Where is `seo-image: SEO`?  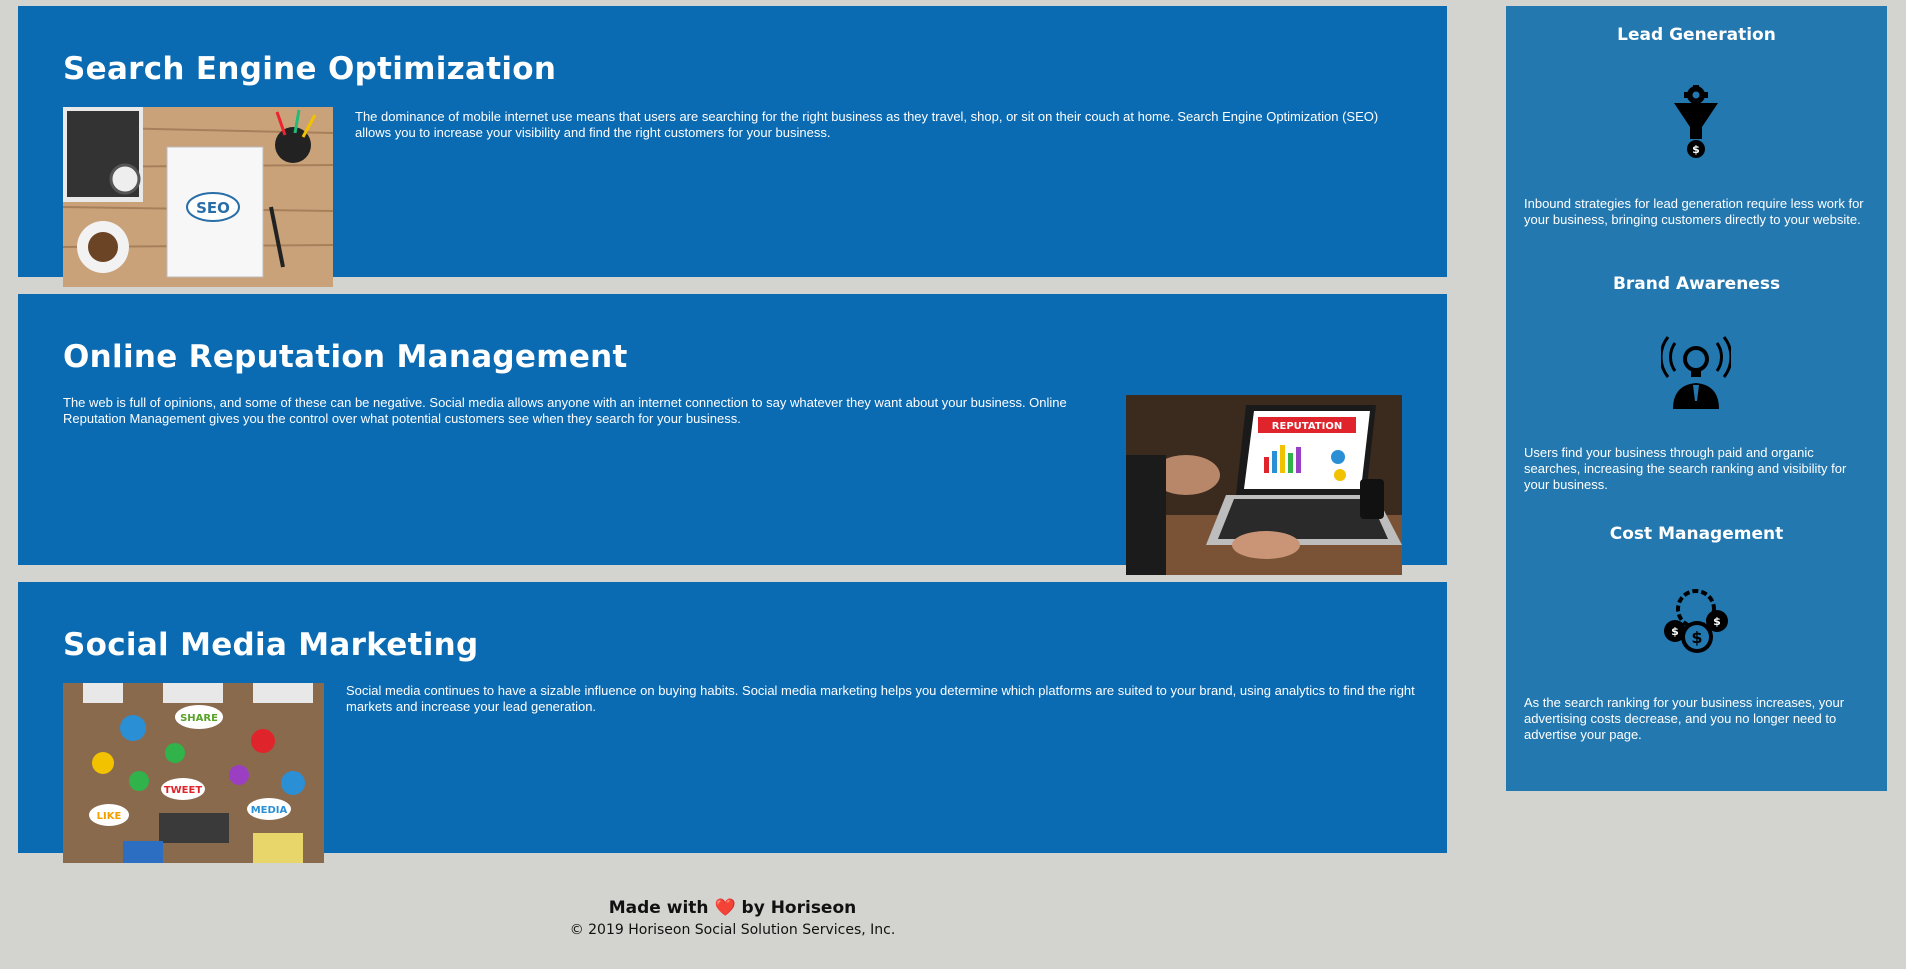 seo-image: SEO is located at coordinates (198, 197).